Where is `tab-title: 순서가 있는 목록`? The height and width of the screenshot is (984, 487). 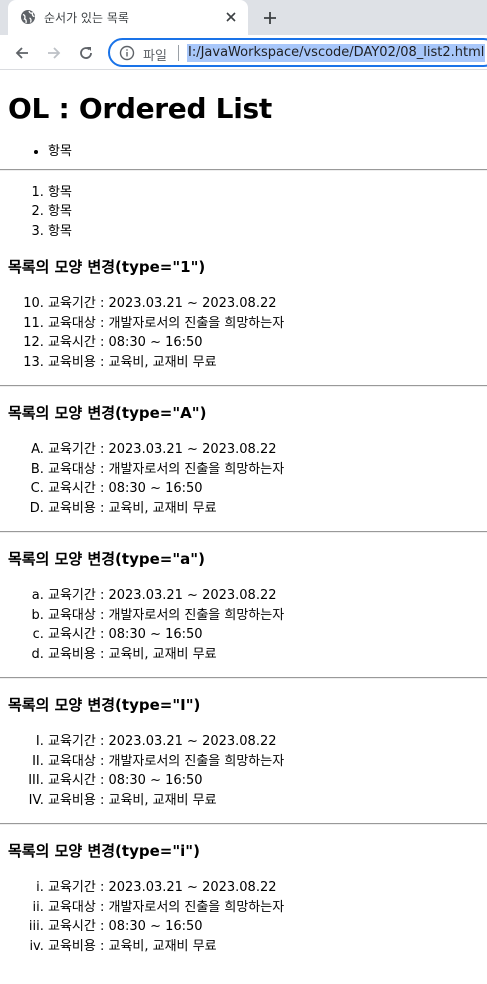
tab-title: 순서가 있는 목록 is located at coordinates (86, 18).